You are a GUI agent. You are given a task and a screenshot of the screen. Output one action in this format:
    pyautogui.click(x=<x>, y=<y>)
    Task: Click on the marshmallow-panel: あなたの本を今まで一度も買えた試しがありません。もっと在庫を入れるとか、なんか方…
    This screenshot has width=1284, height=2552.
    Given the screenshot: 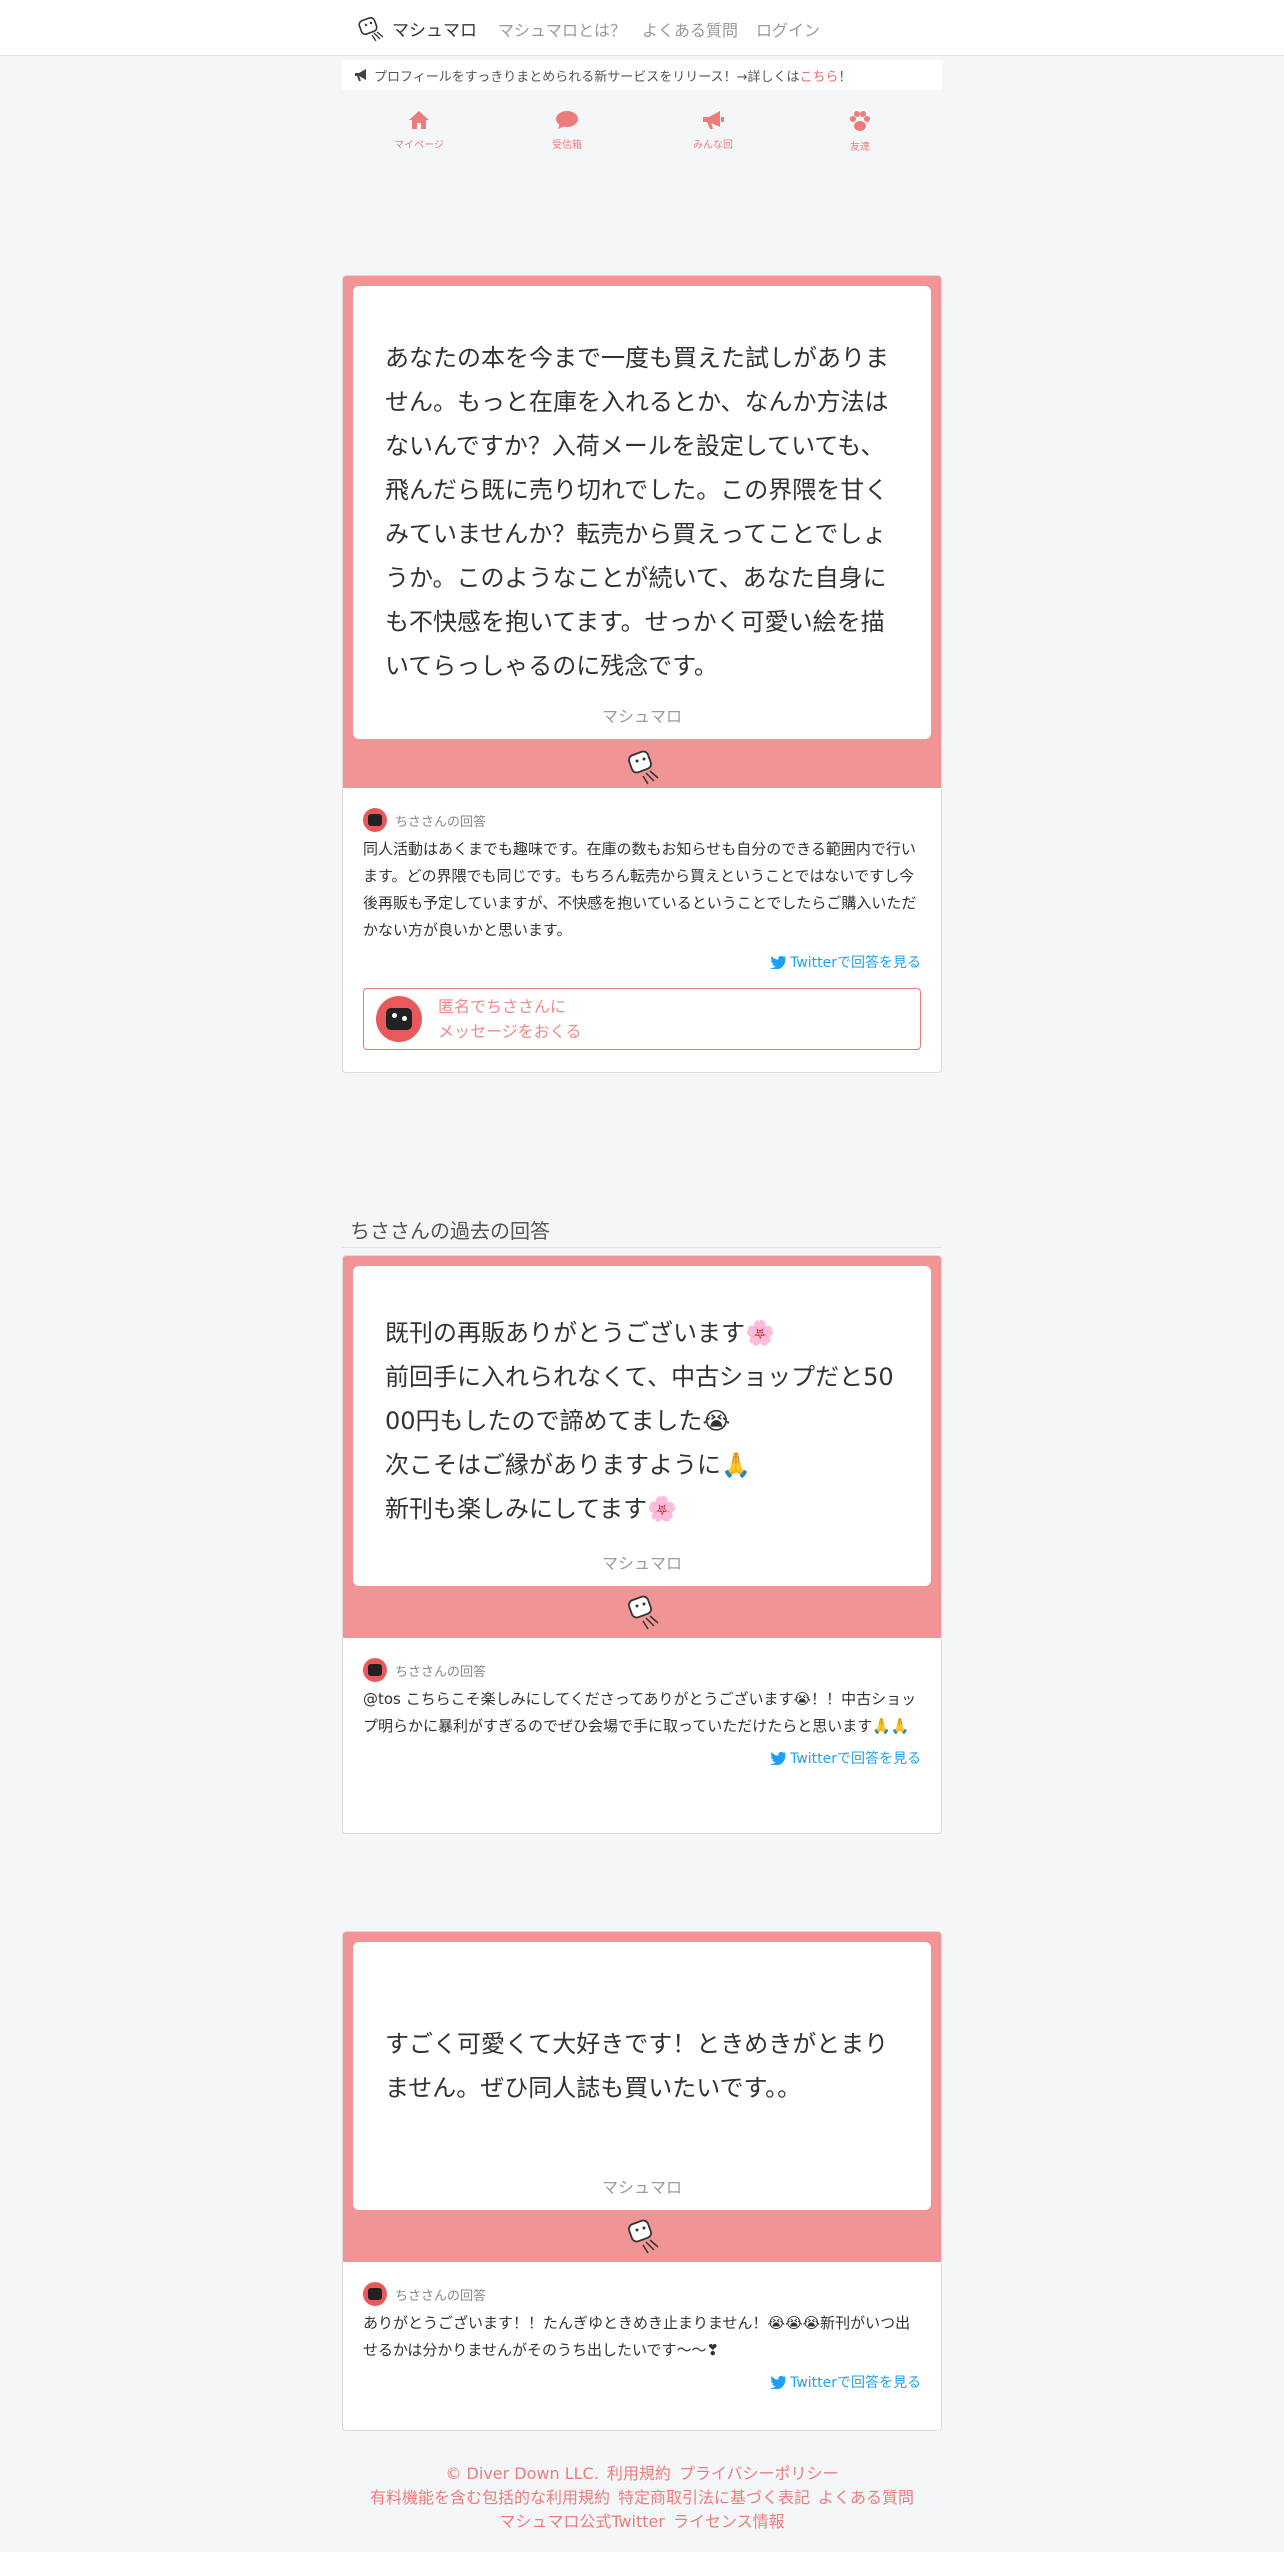 What is the action you would take?
    pyautogui.click(x=642, y=532)
    